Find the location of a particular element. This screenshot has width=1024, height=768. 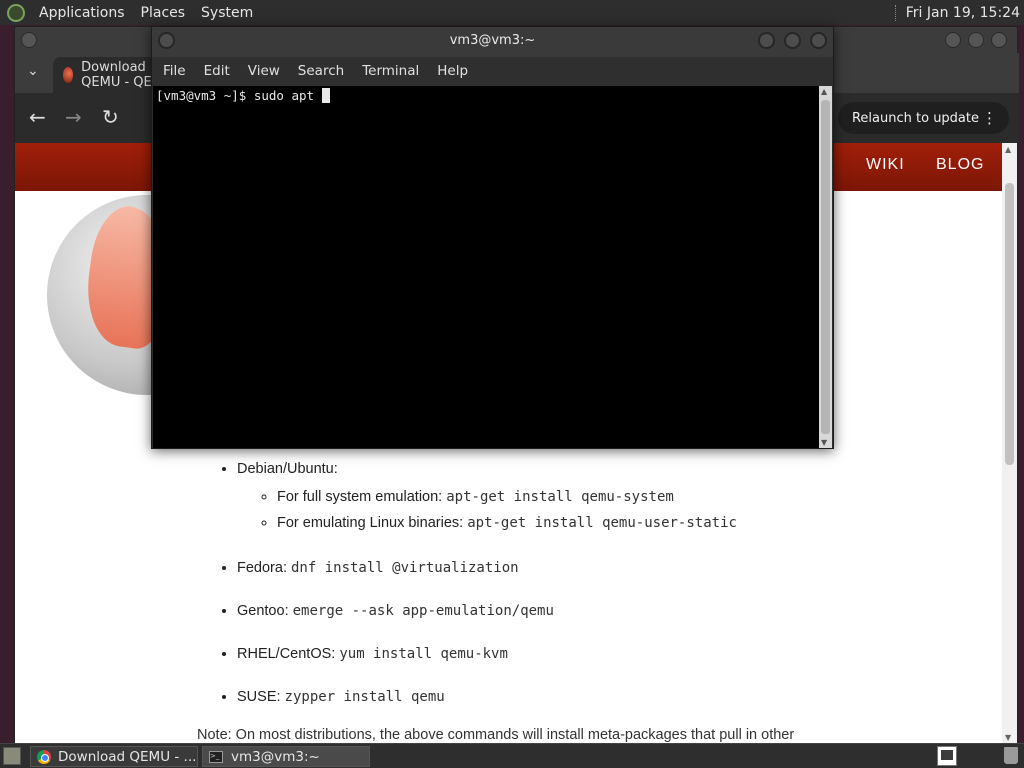

item-text: For emulating Linux binaries: is located at coordinates (372, 523).